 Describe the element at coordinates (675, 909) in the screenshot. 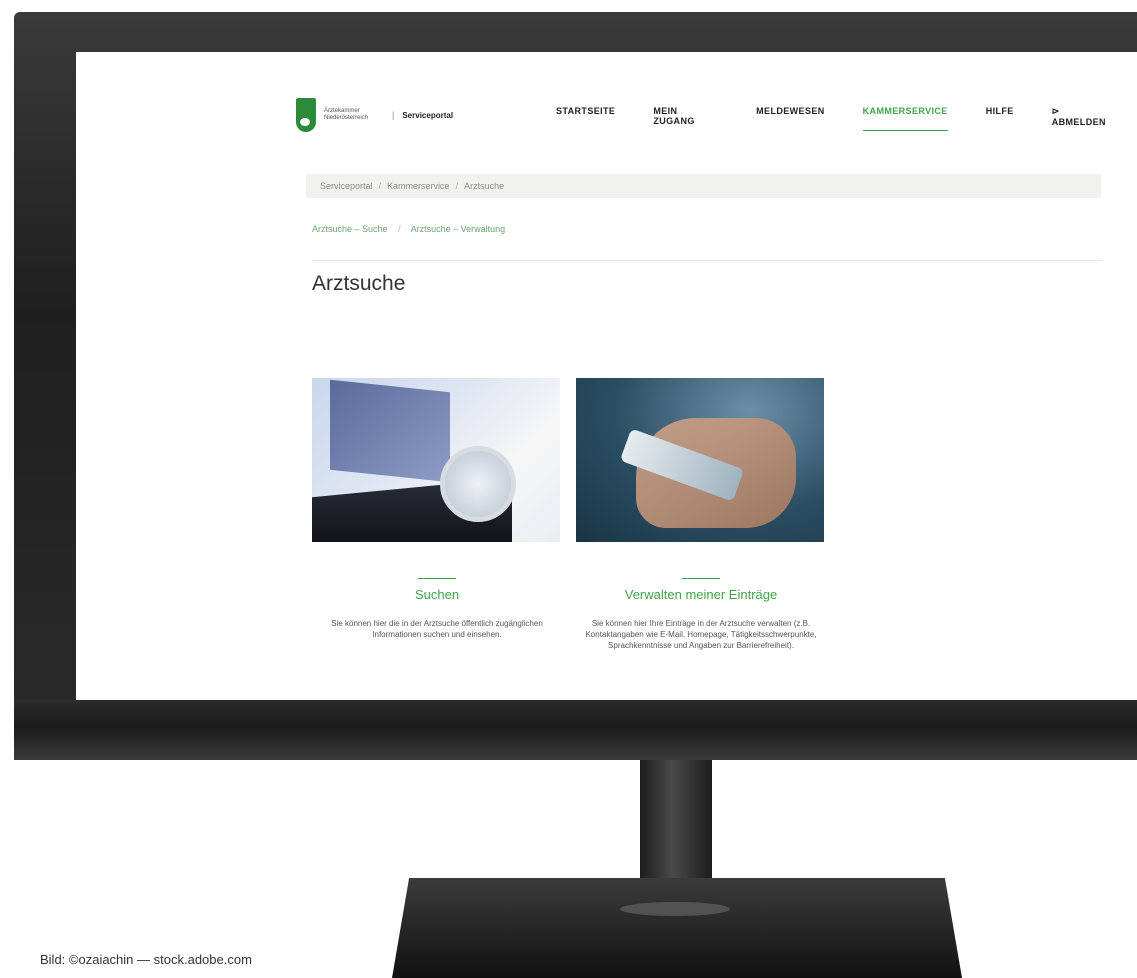

I see `monitor-stand-ring` at that location.